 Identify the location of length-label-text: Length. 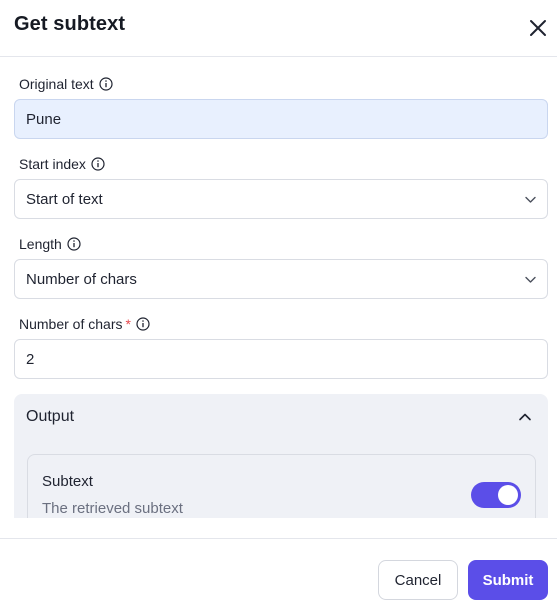
(40, 244).